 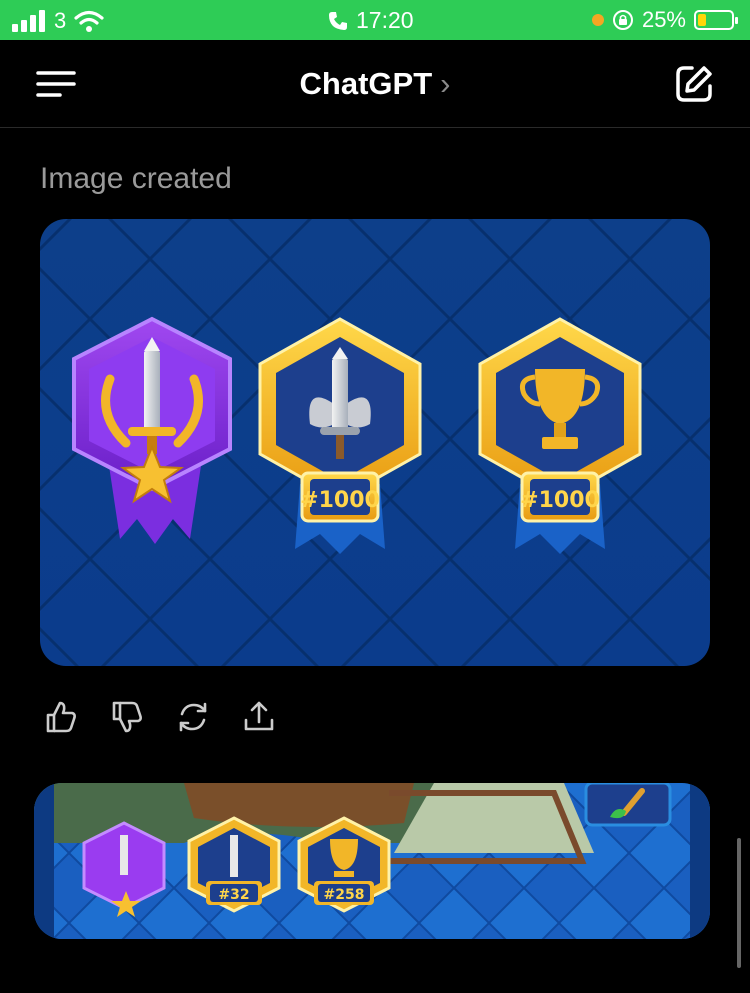 What do you see at coordinates (597, 20) in the screenshot?
I see `privacy-indicator-icon` at bounding box center [597, 20].